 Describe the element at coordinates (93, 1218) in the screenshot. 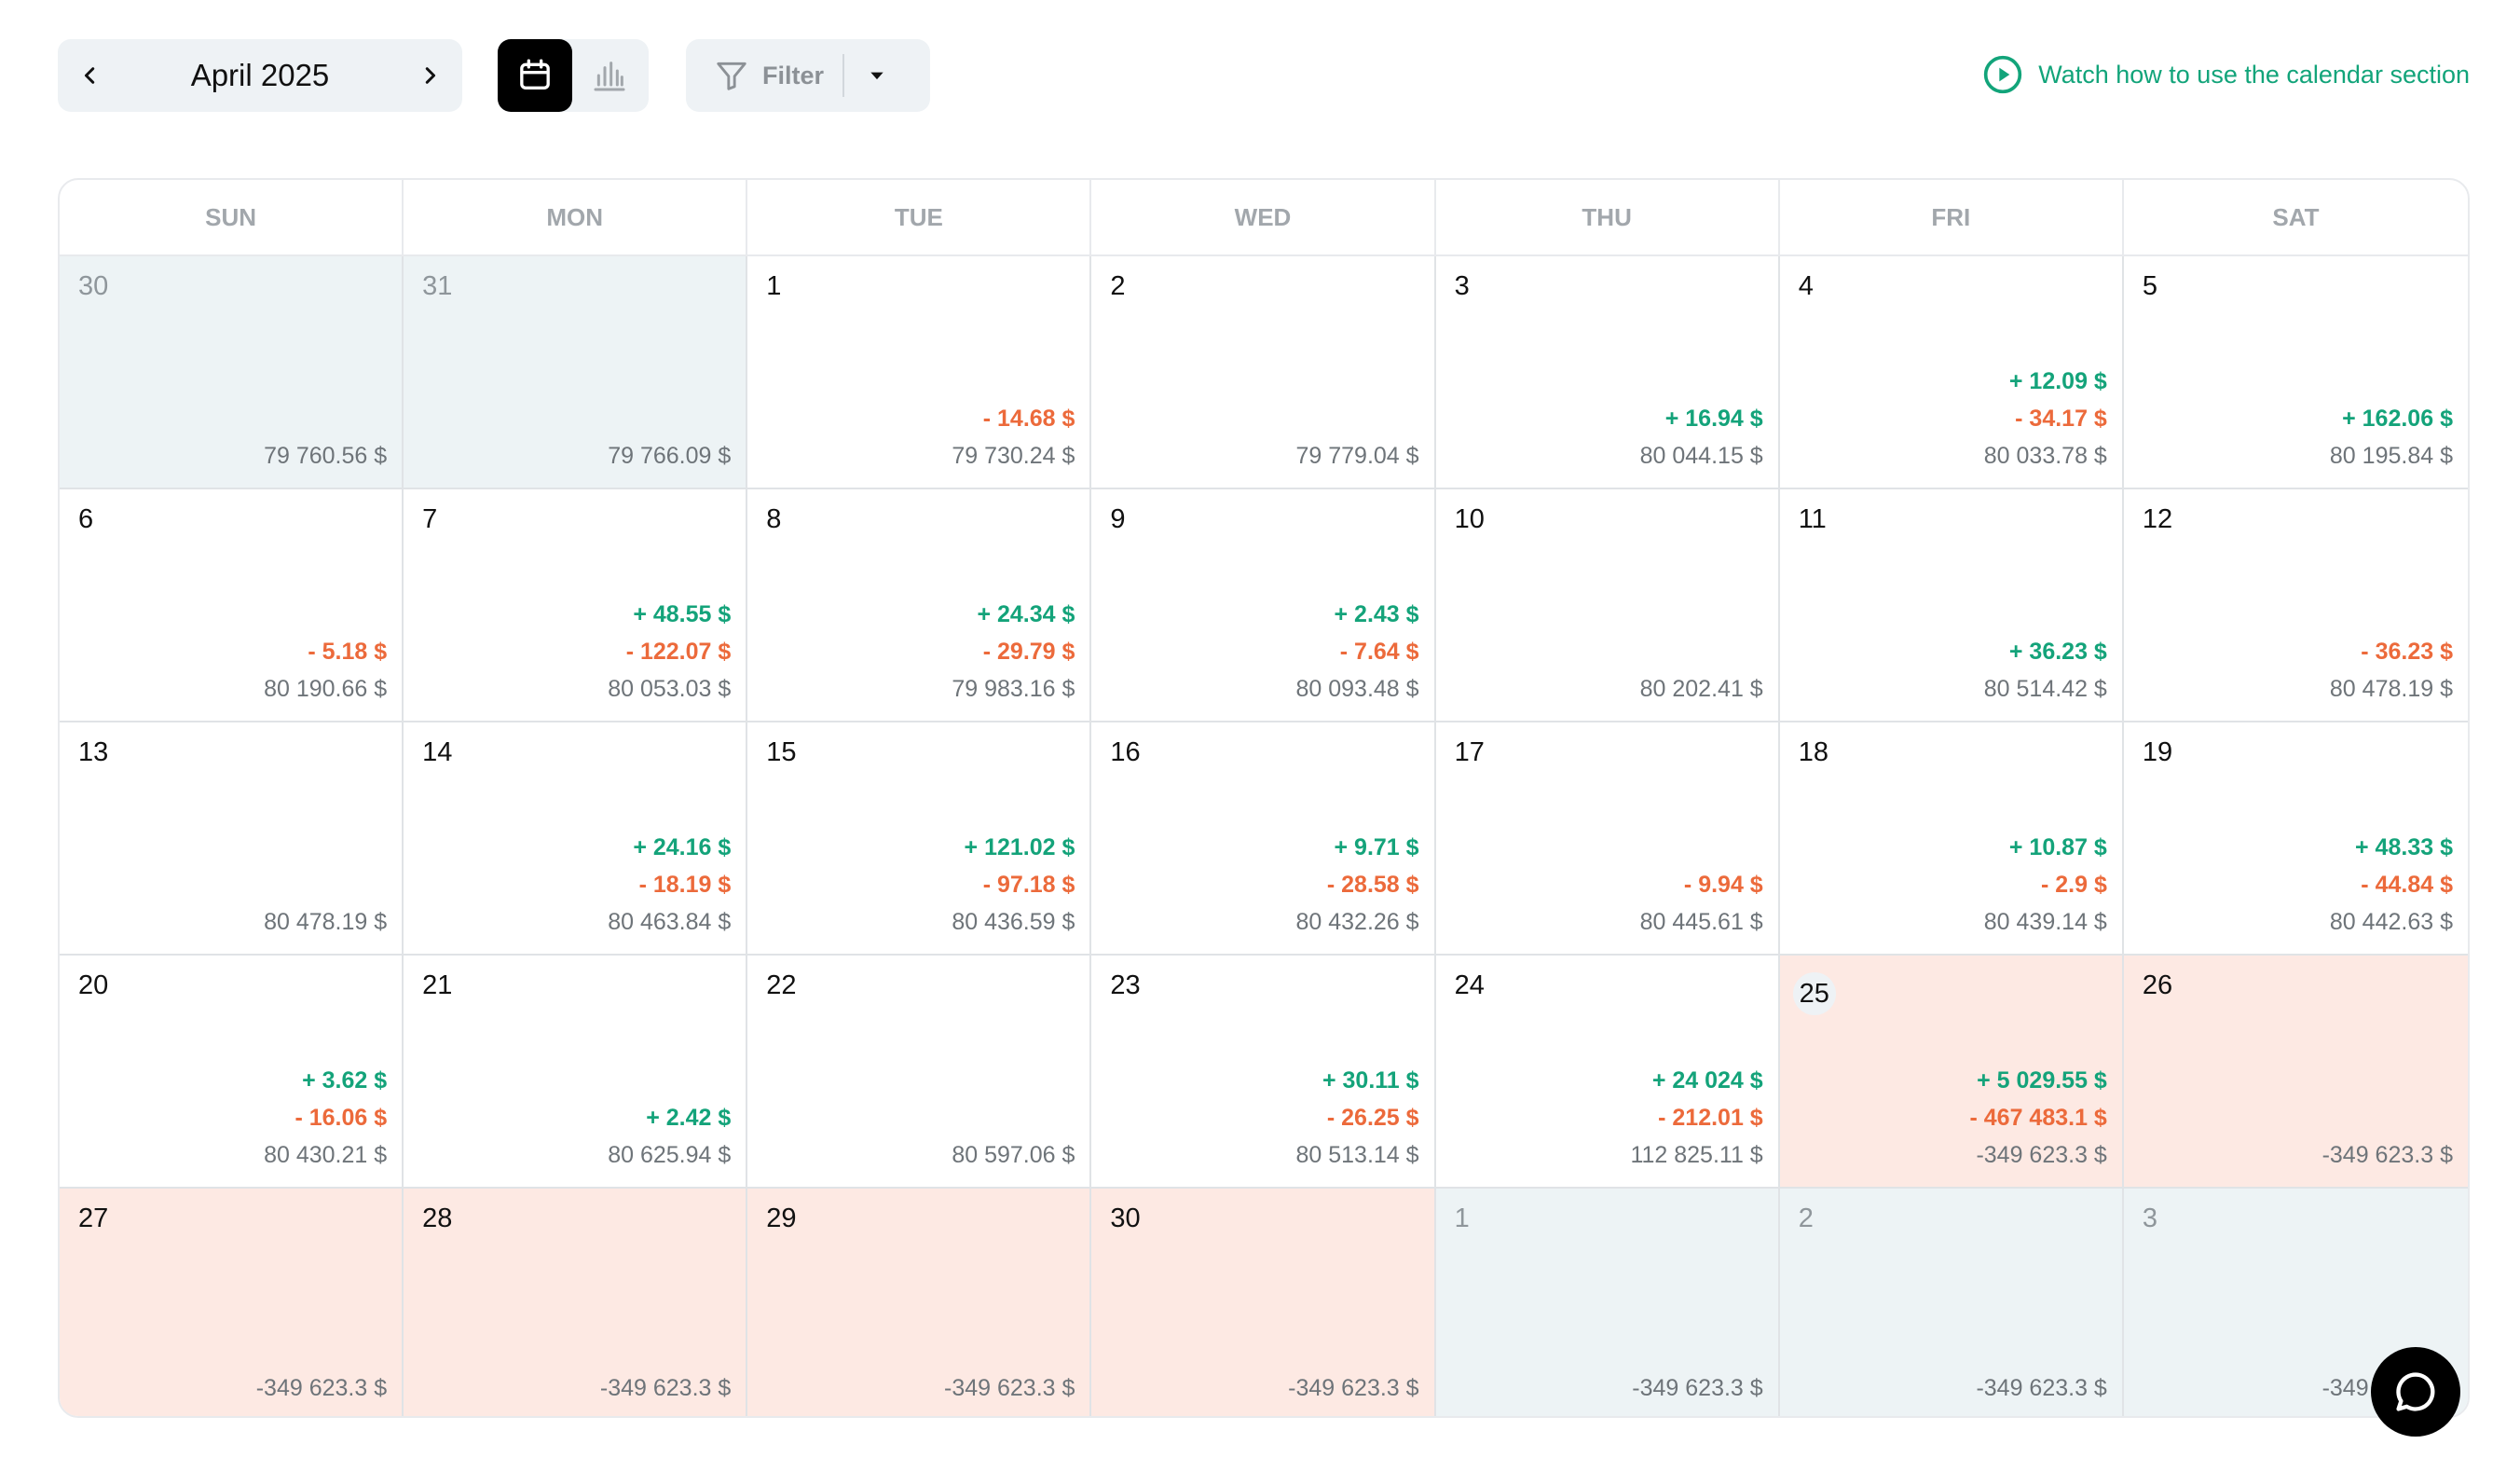

I see `day-number: 27` at that location.